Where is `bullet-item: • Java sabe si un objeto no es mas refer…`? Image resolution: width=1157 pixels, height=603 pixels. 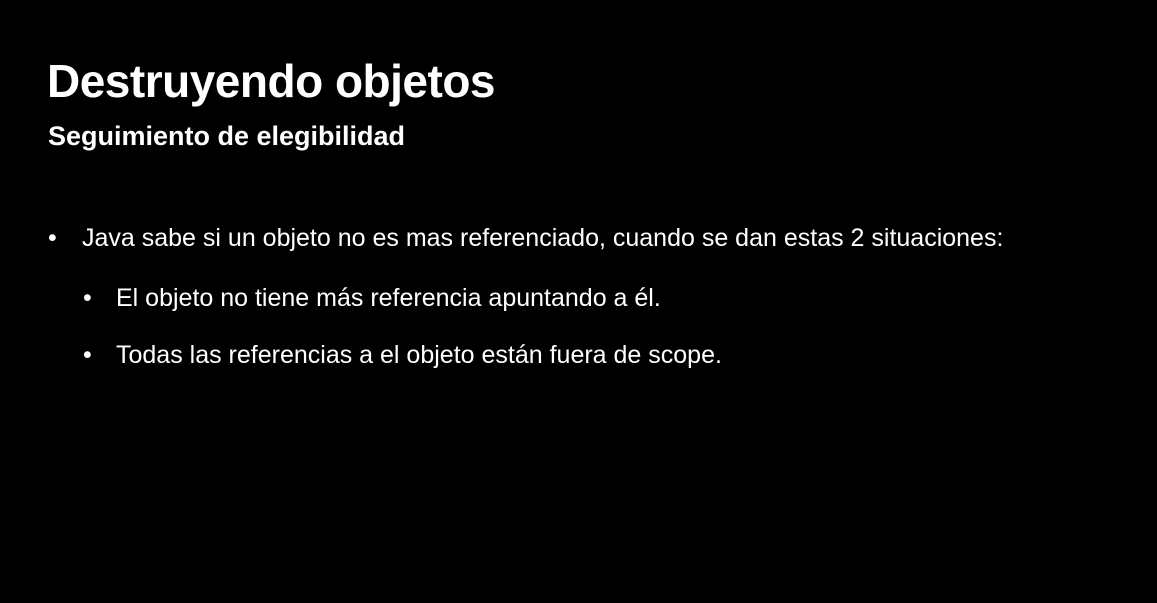 bullet-item: • Java sabe si un objeto no es mas refer… is located at coordinates (578, 238).